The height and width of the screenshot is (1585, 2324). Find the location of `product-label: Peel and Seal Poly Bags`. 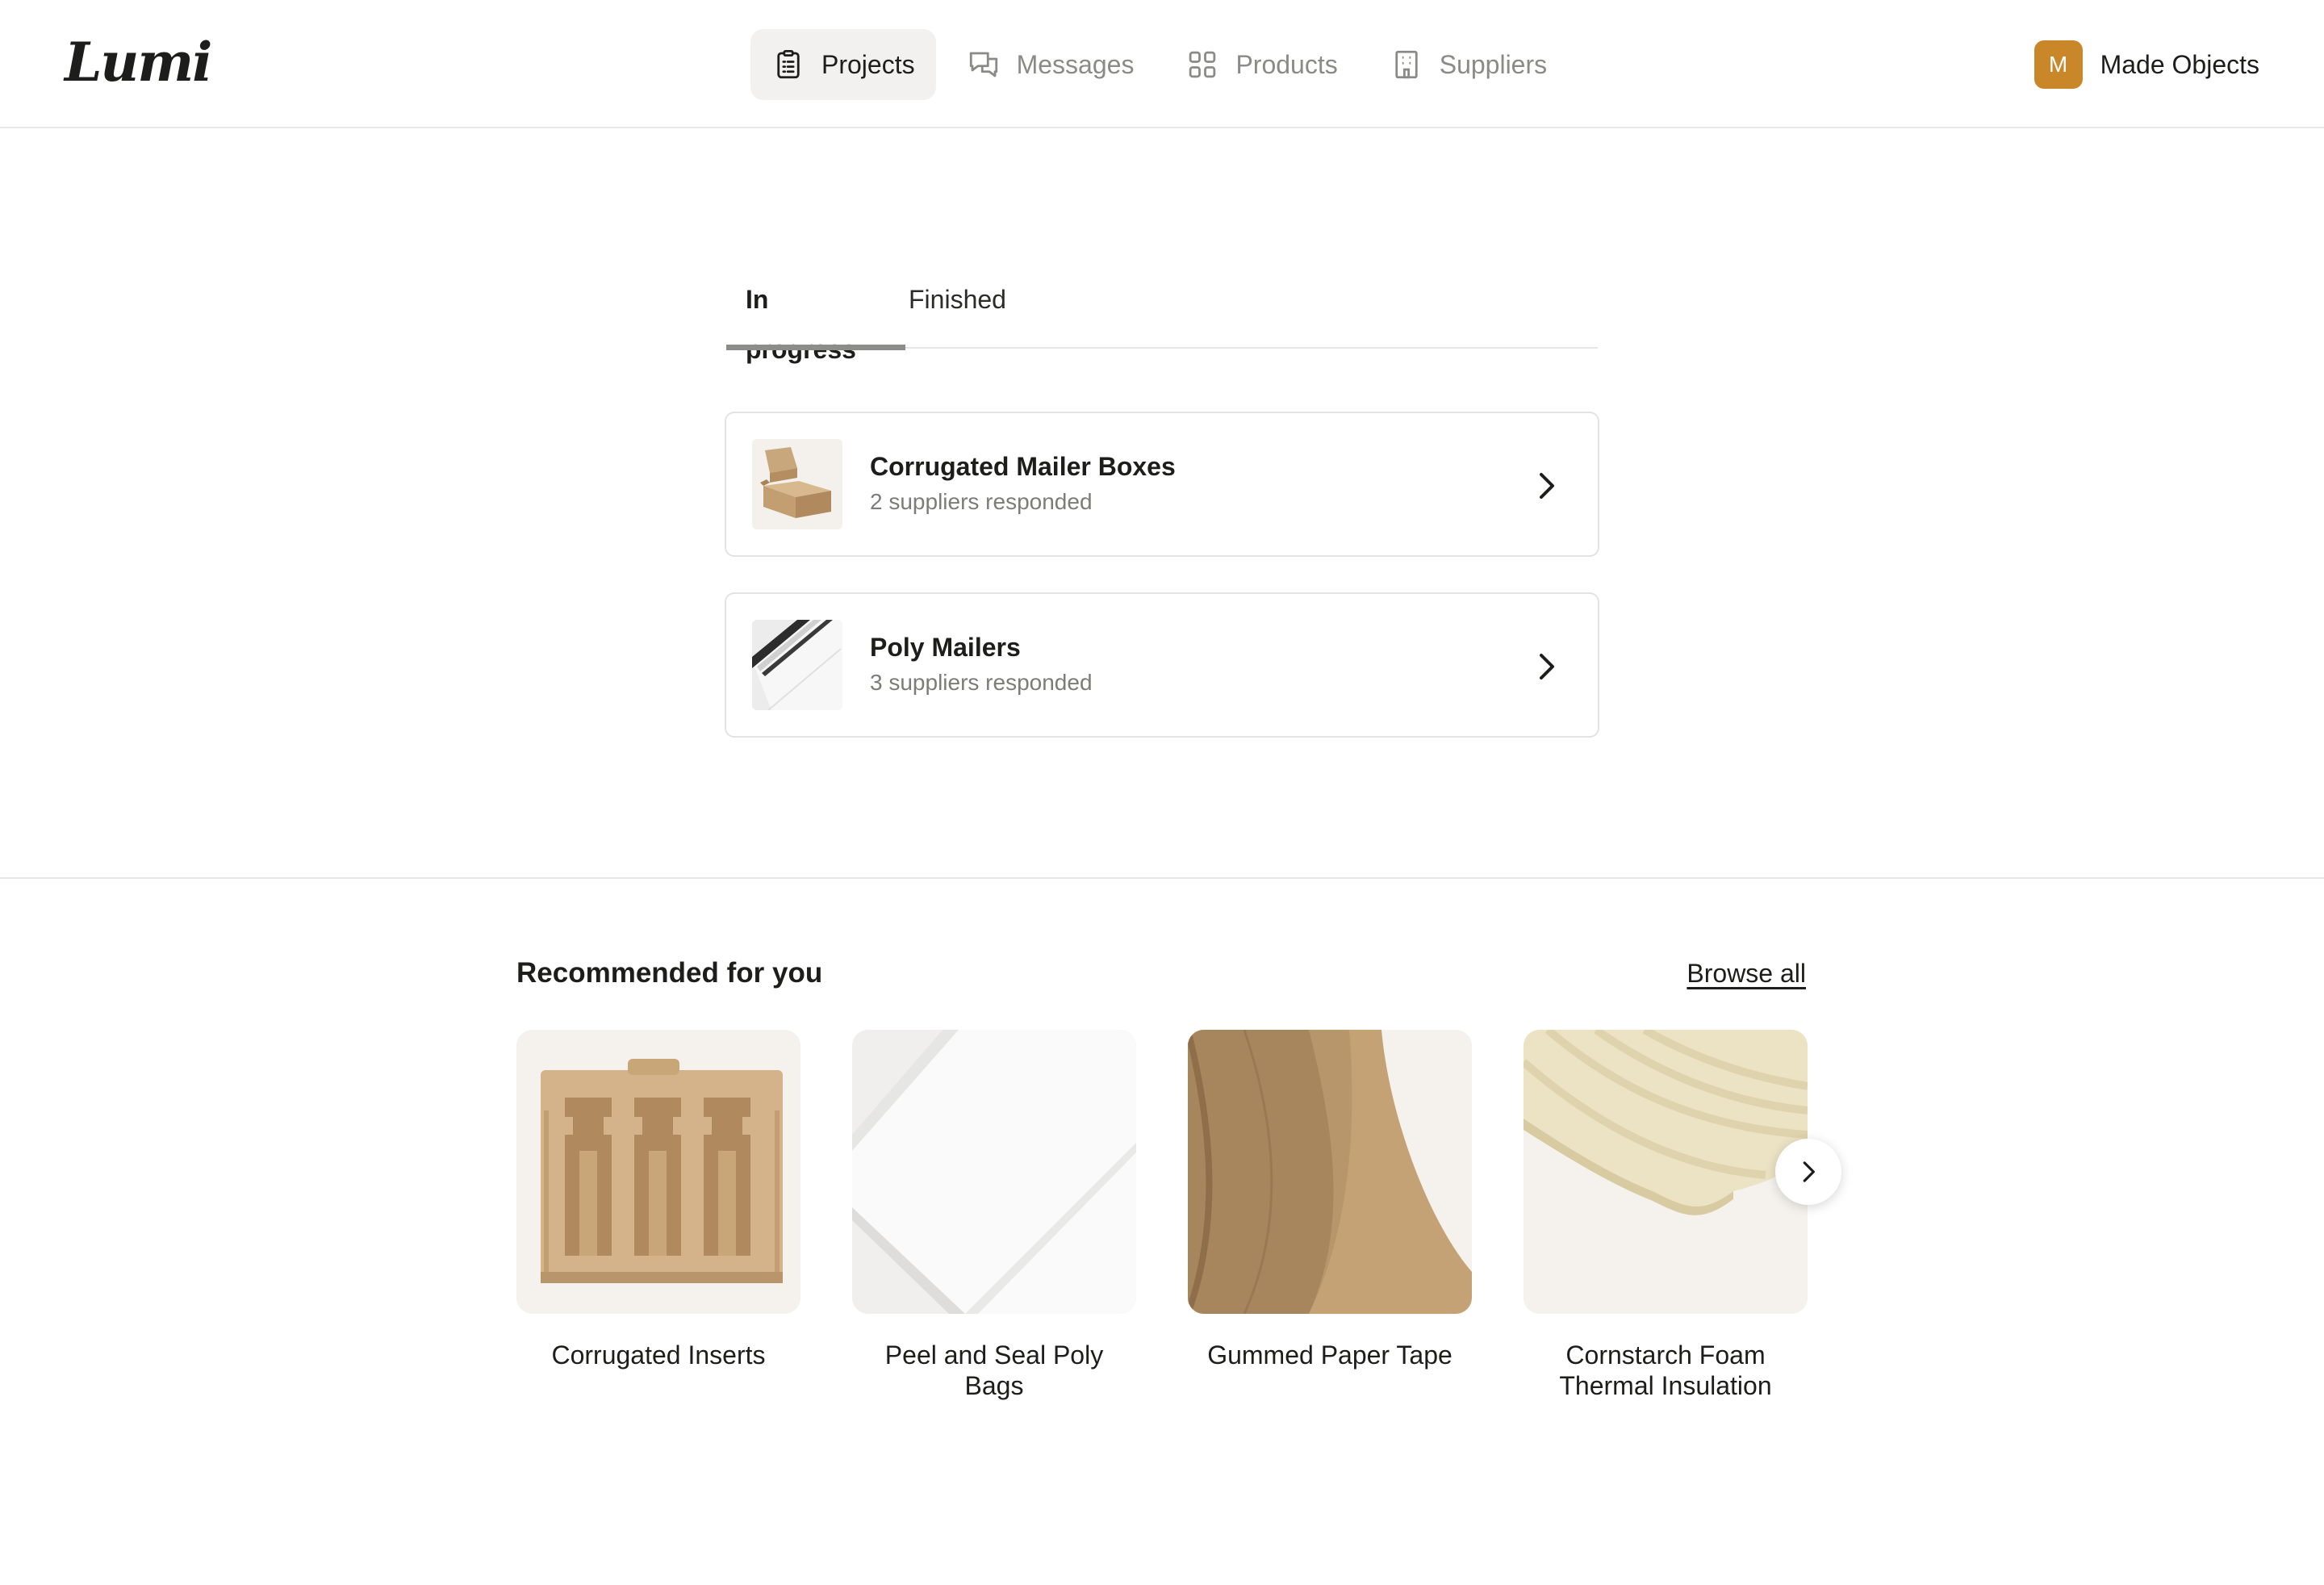

product-label: Peel and Seal Poly Bags is located at coordinates (994, 1370).